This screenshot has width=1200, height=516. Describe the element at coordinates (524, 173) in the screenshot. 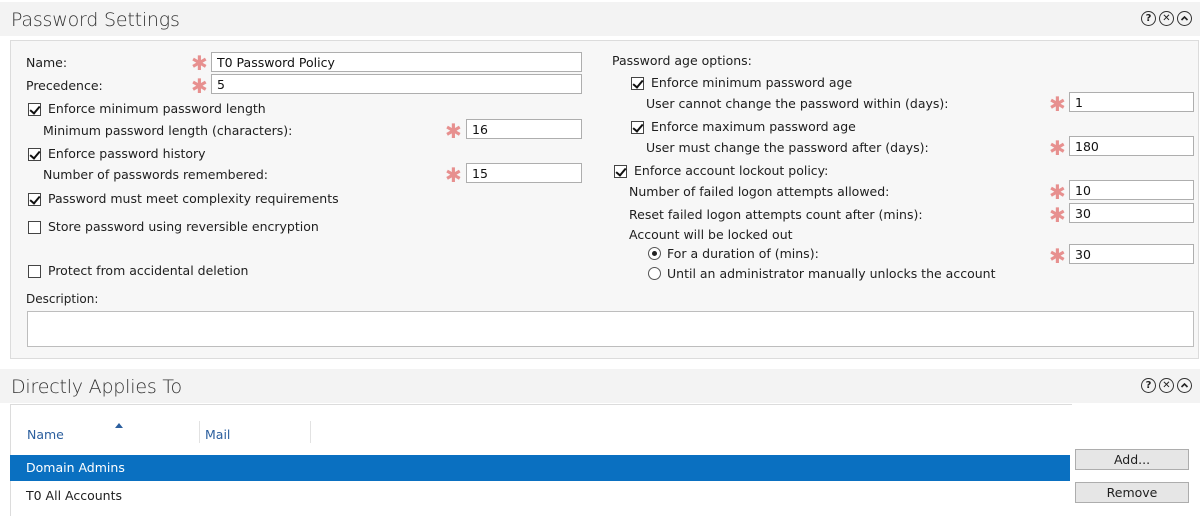

I see `passwords-remembered-input` at that location.